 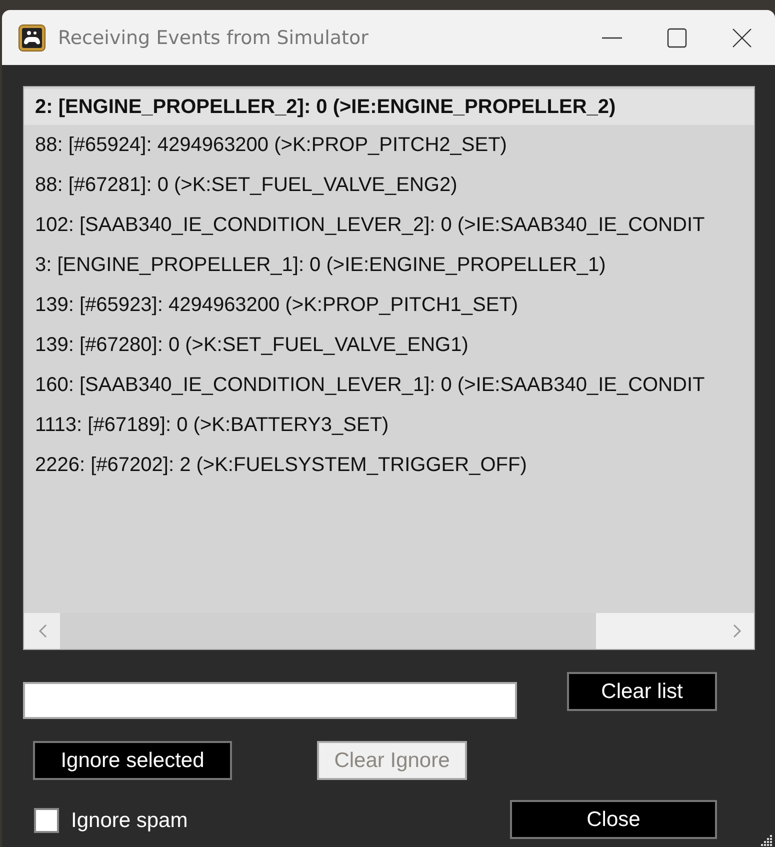 I want to click on event-row: 160: [SAAB340_IE_CONDITION_LEVER_1]: 0 (>IE:SAAB340_IE_CONDIT, so click(x=389, y=385).